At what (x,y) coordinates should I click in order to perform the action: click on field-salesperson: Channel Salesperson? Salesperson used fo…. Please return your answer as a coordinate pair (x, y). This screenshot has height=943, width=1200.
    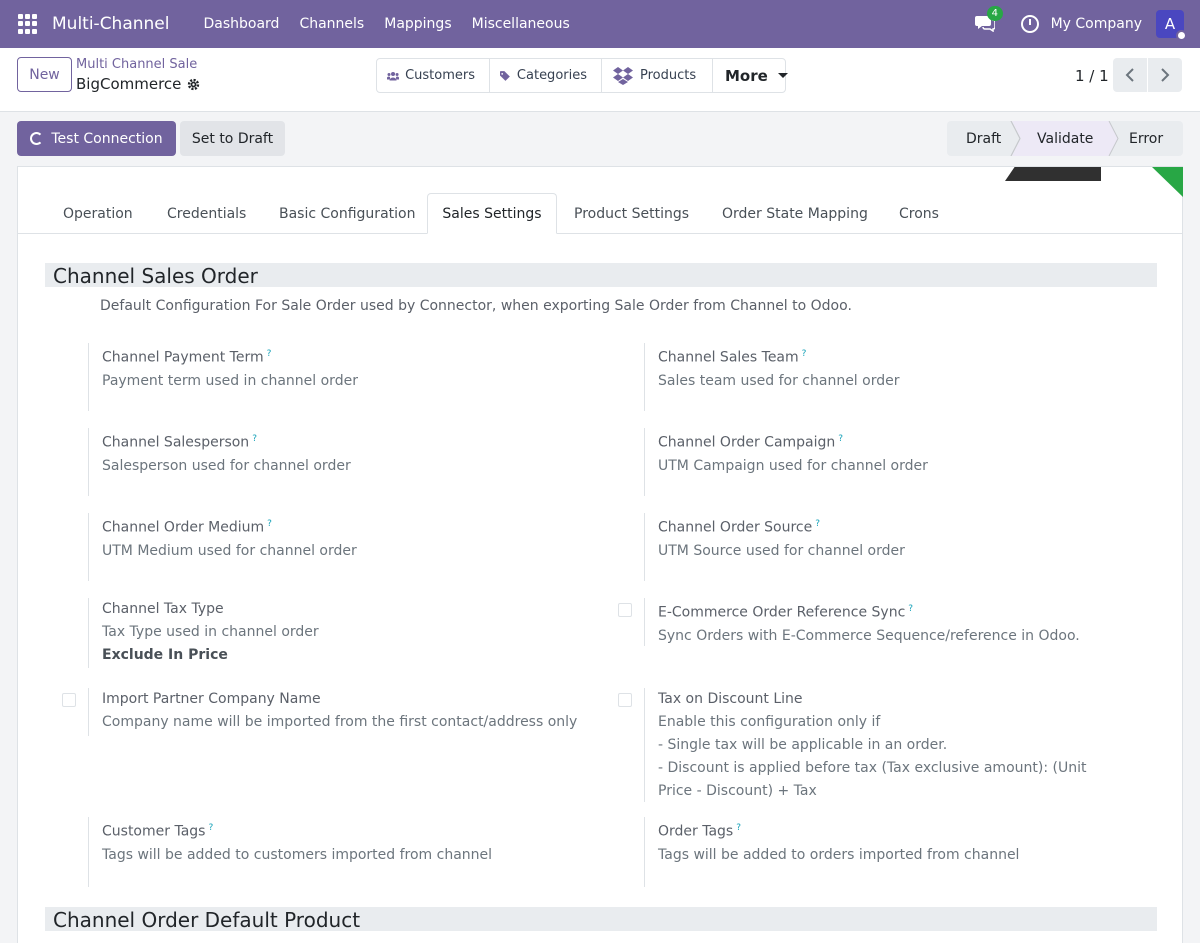
    Looking at the image, I should click on (219, 462).